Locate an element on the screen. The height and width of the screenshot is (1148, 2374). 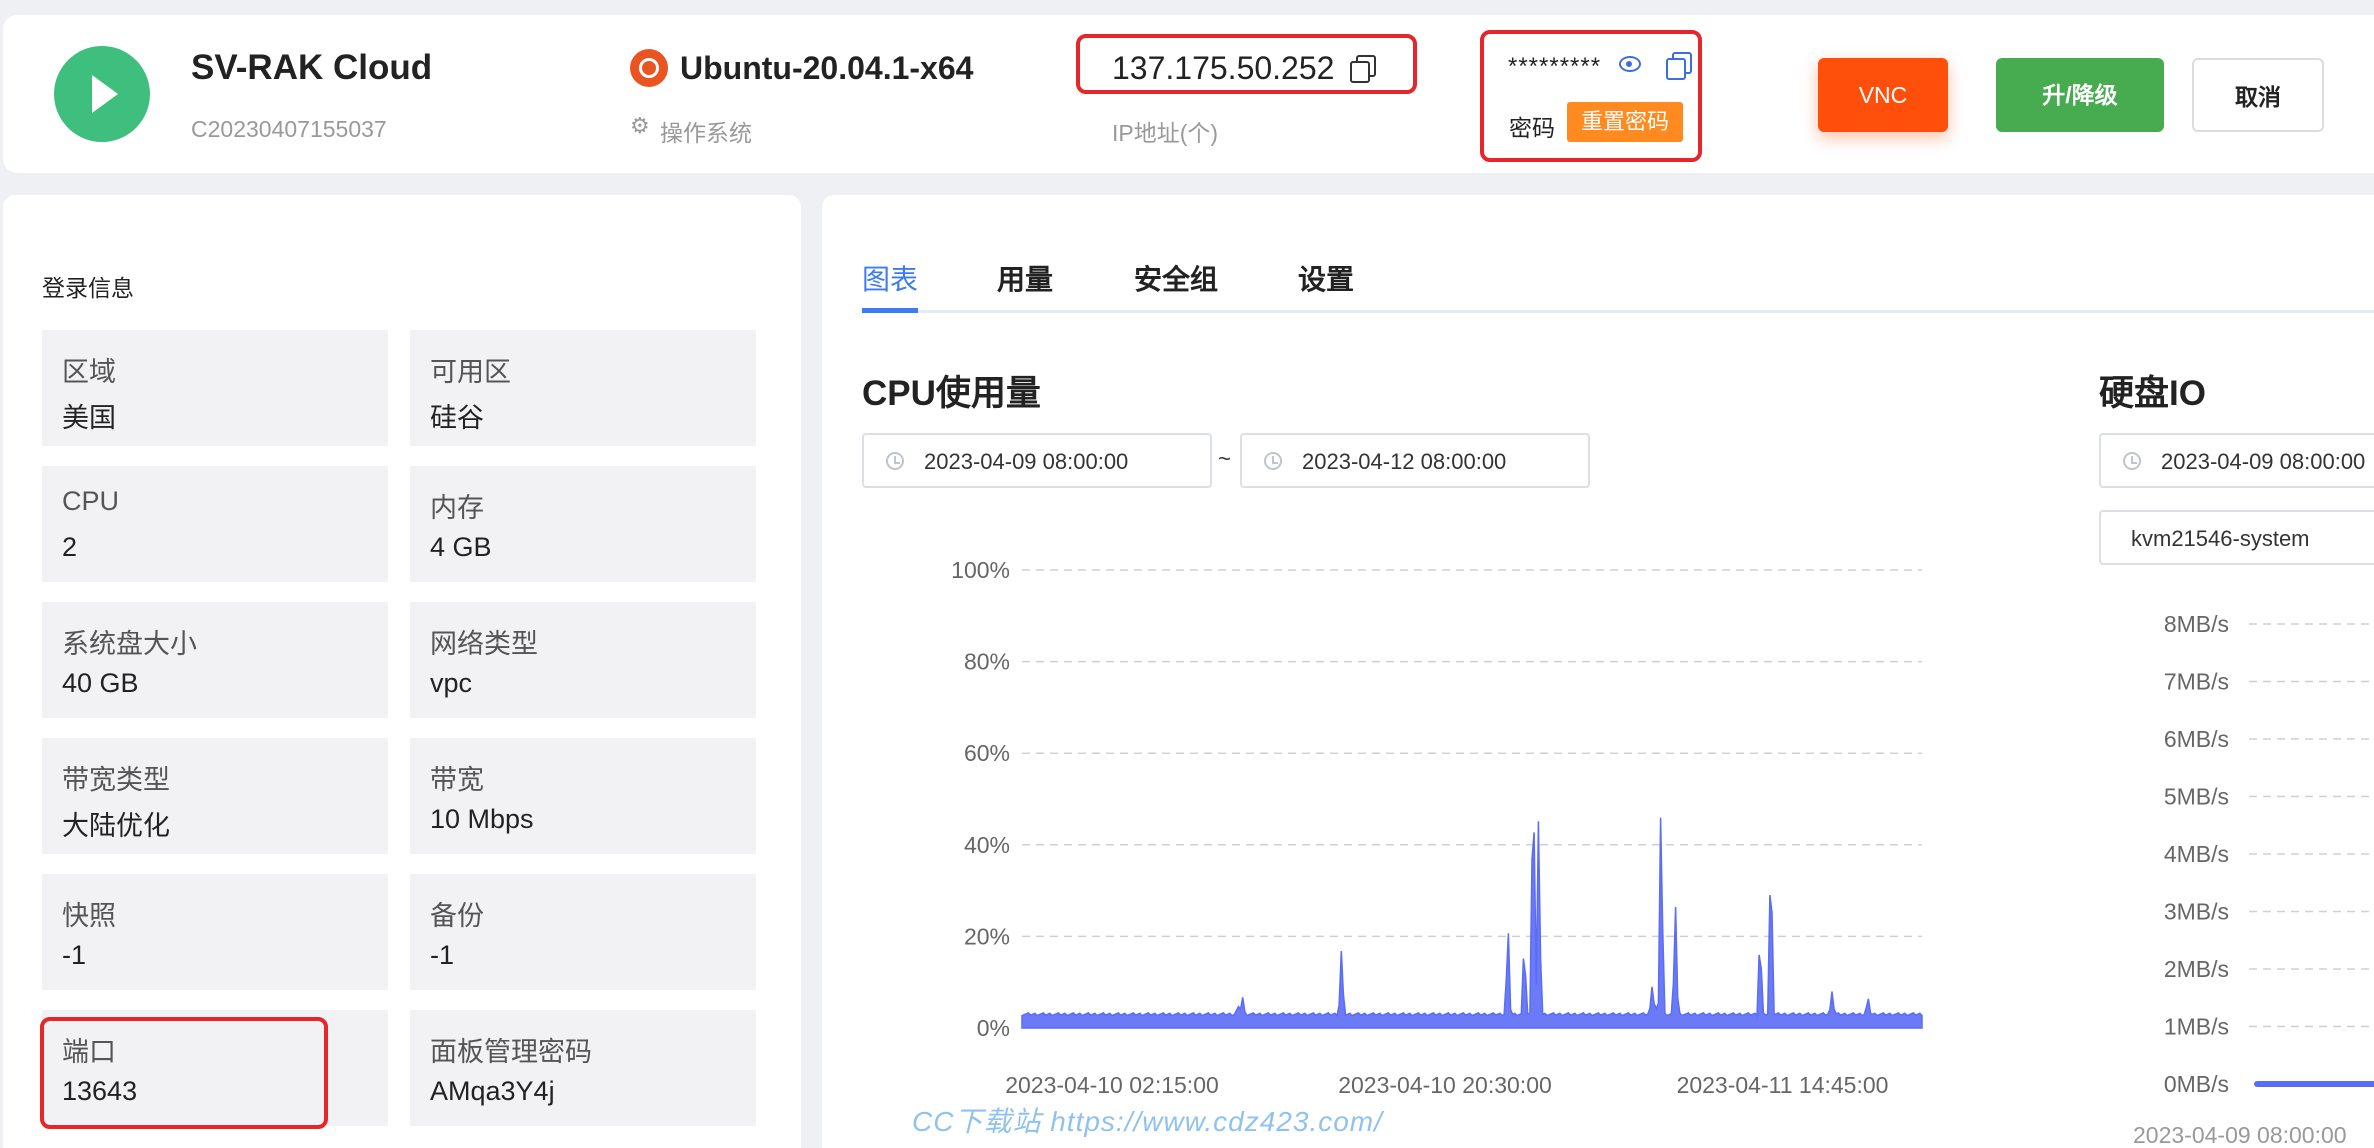
y-tick-label: 7MB/s is located at coordinates (2196, 682).